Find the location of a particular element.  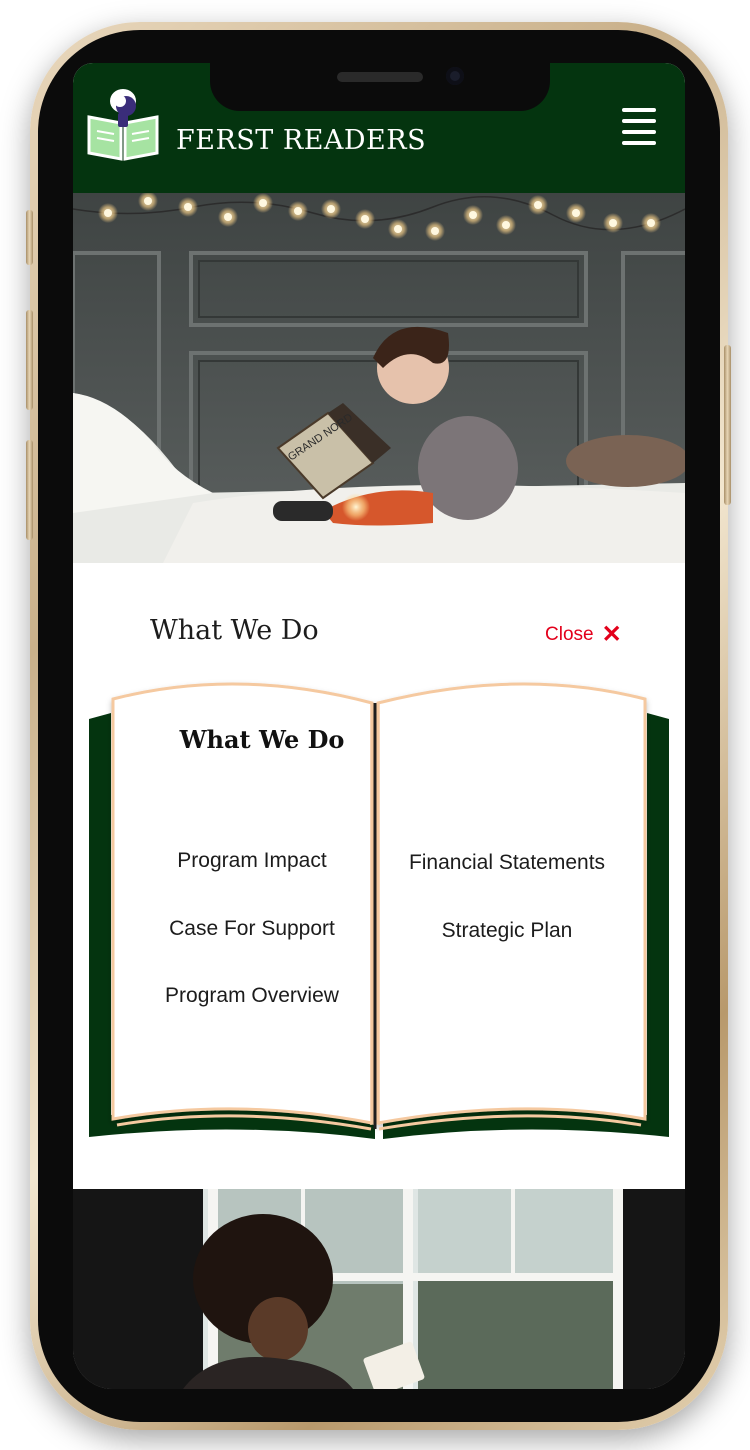

close-x-icon: ✕ is located at coordinates (611, 634).